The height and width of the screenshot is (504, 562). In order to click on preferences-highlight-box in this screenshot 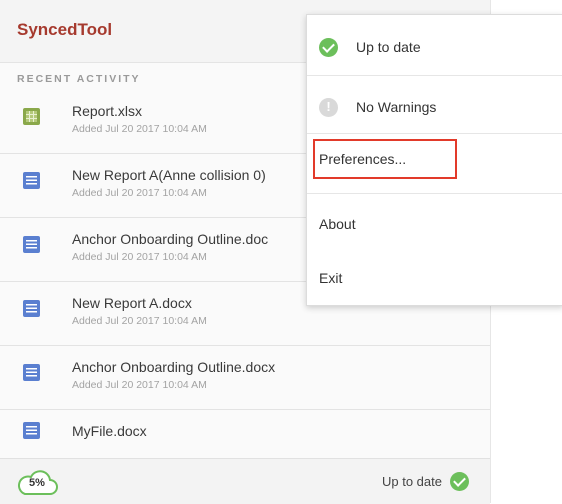, I will do `click(385, 159)`.